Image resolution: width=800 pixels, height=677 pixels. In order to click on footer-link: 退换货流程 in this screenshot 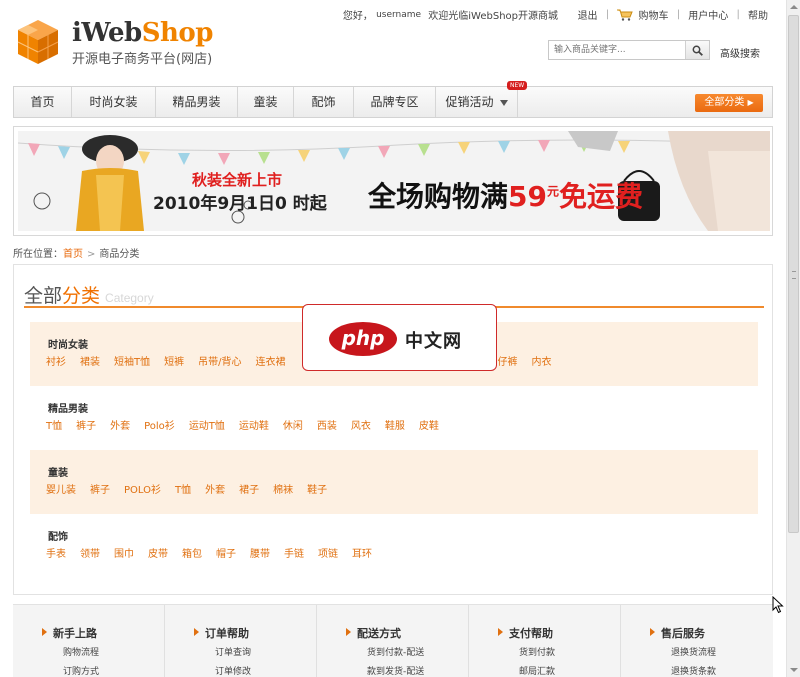, I will do `click(693, 651)`.